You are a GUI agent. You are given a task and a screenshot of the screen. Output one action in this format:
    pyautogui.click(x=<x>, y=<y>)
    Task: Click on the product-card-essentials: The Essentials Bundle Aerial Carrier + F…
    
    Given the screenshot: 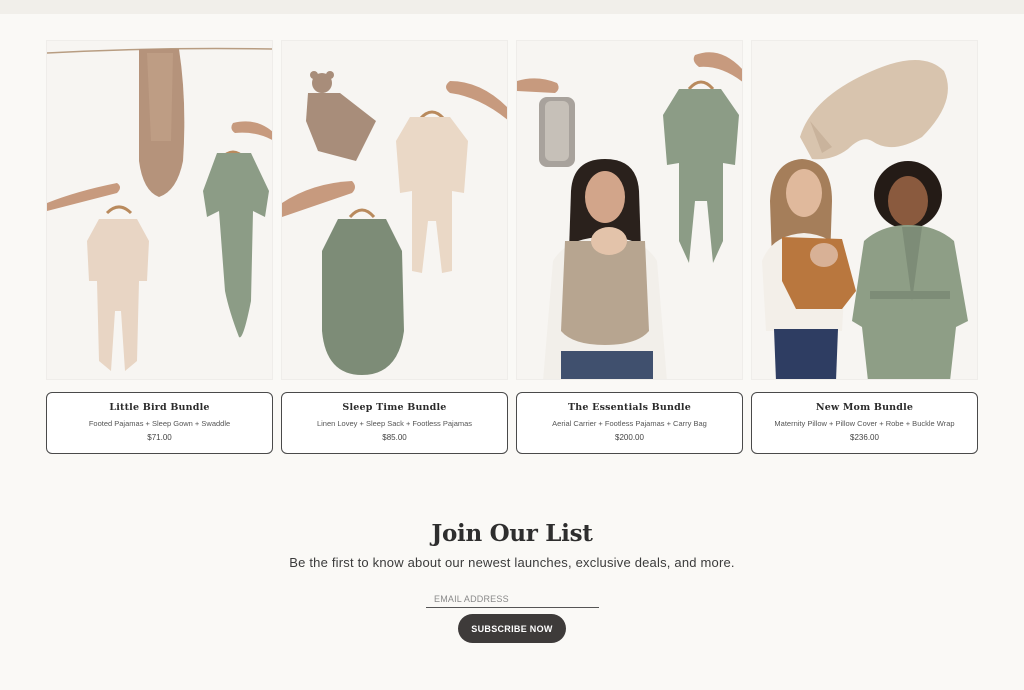 What is the action you would take?
    pyautogui.click(x=629, y=247)
    